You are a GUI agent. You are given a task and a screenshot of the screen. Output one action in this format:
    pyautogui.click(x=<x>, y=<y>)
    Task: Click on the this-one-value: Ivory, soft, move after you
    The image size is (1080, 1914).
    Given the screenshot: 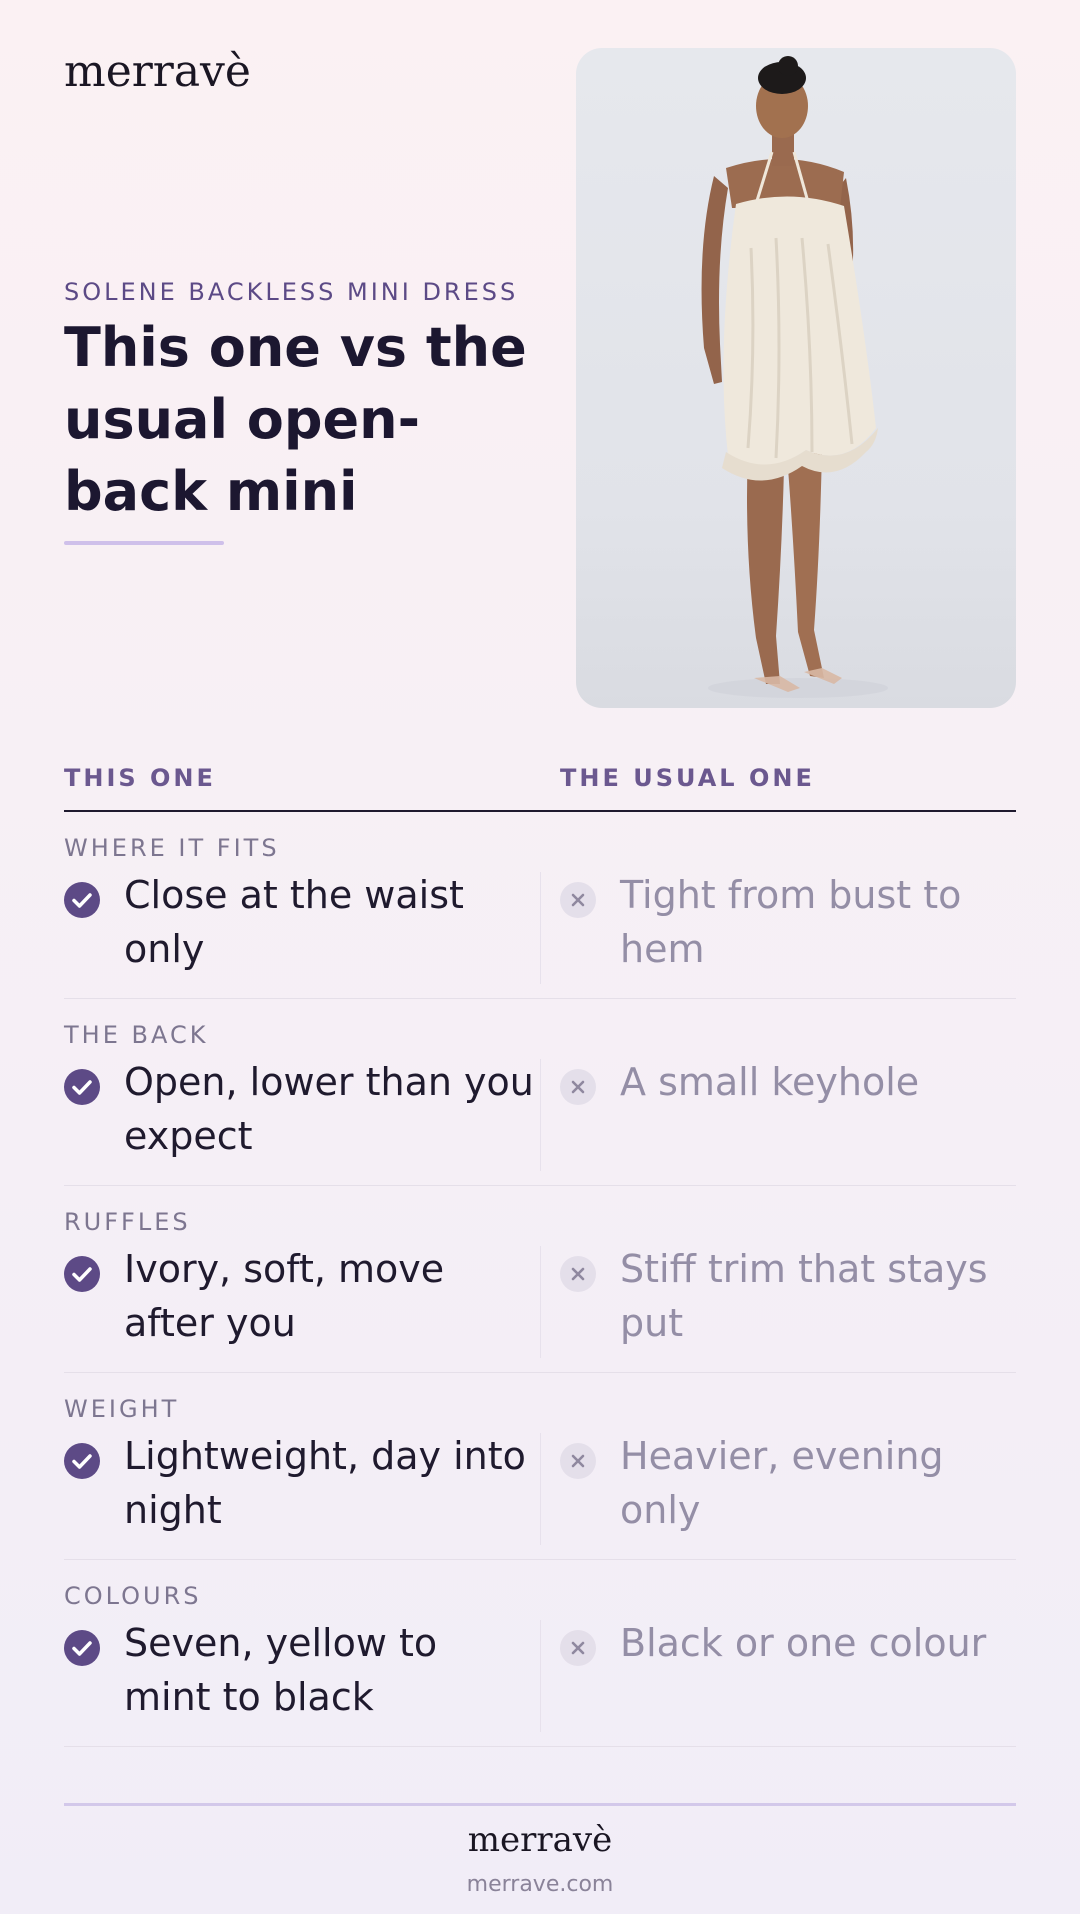 What is the action you would take?
    pyautogui.click(x=284, y=1296)
    